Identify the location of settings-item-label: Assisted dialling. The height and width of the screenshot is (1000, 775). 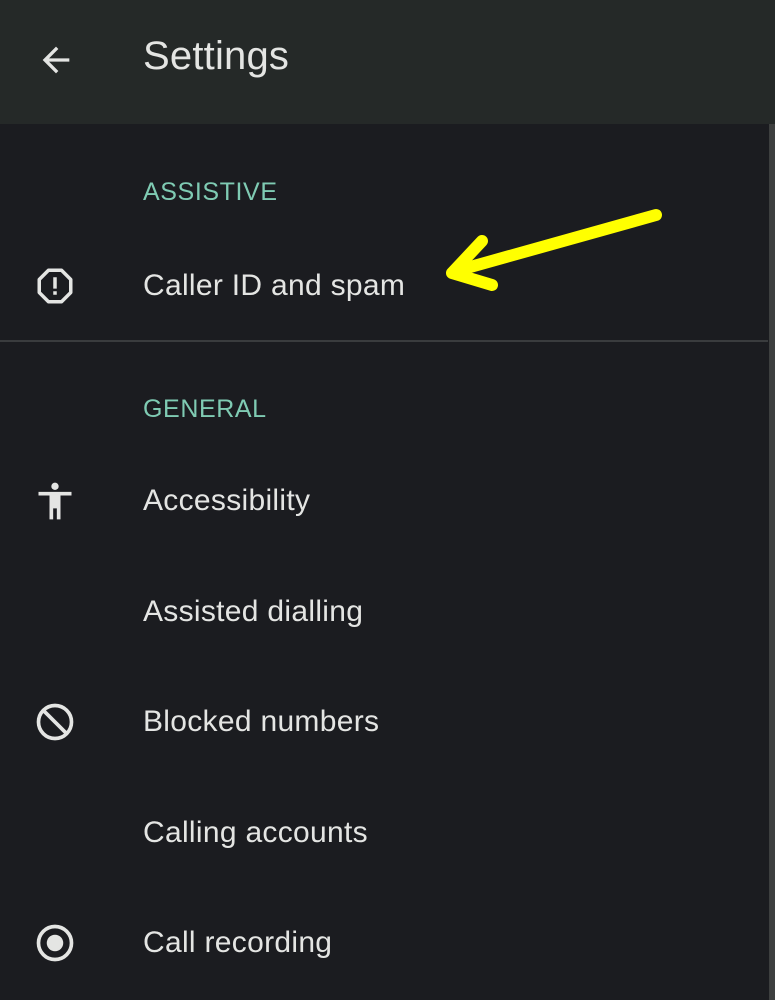
(253, 611).